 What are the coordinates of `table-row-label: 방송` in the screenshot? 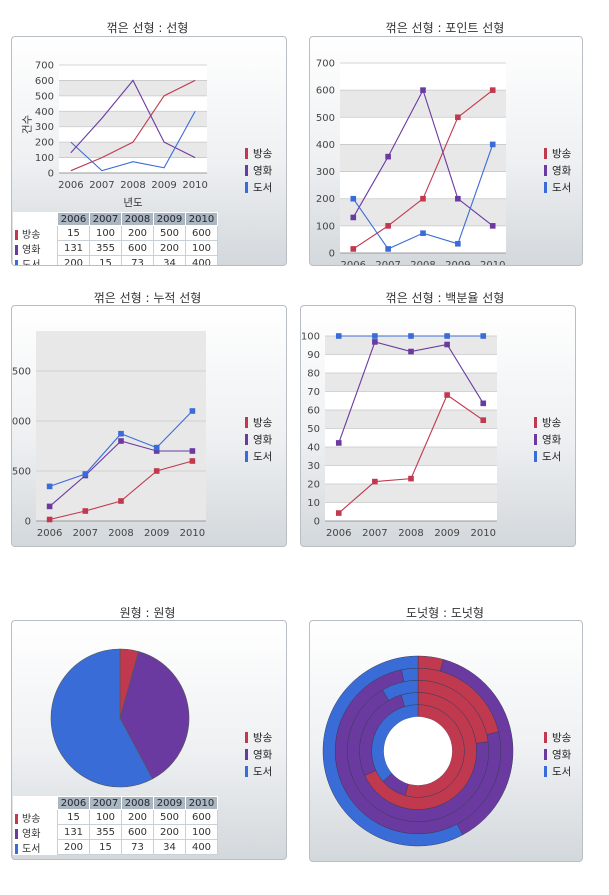 It's located at (35, 817).